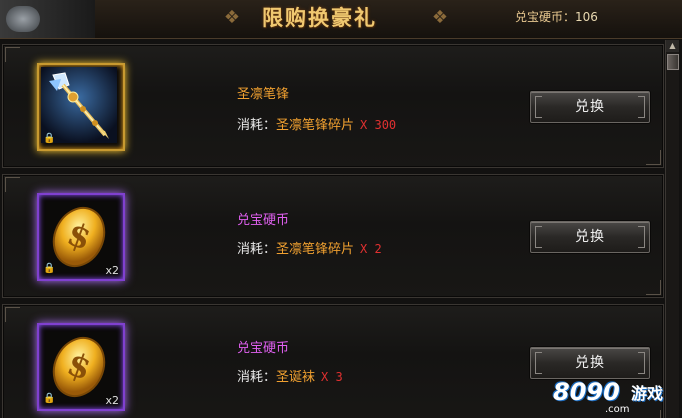 The width and height of the screenshot is (682, 418). What do you see at coordinates (296, 377) in the screenshot?
I see `cost-material: 圣诞袜` at bounding box center [296, 377].